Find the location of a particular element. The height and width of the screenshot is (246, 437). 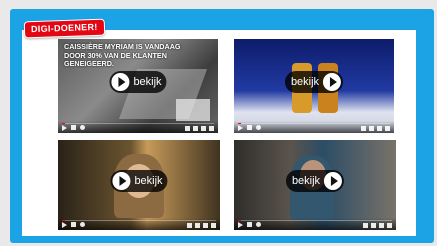

caption-line: geneigeerd. is located at coordinates (89, 63).